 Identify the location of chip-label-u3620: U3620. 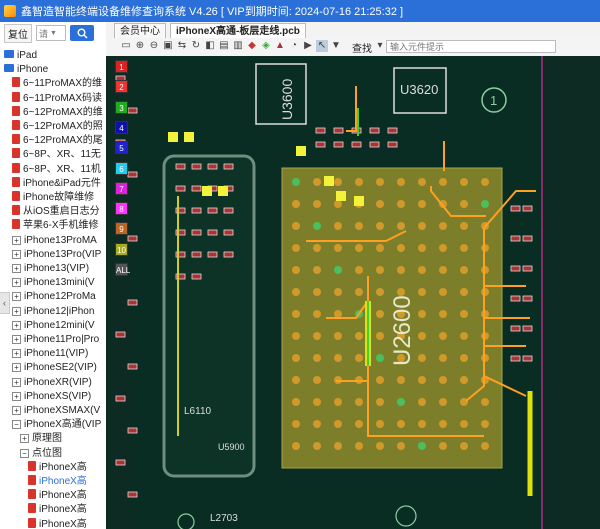
(419, 89).